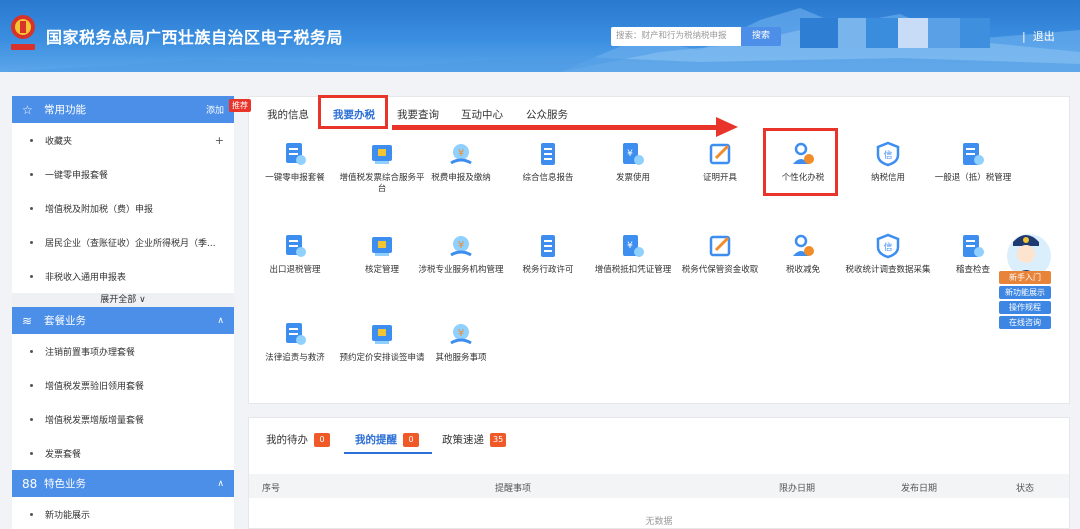  Describe the element at coordinates (797, 489) in the screenshot. I see `column-header: 限办日期` at that location.